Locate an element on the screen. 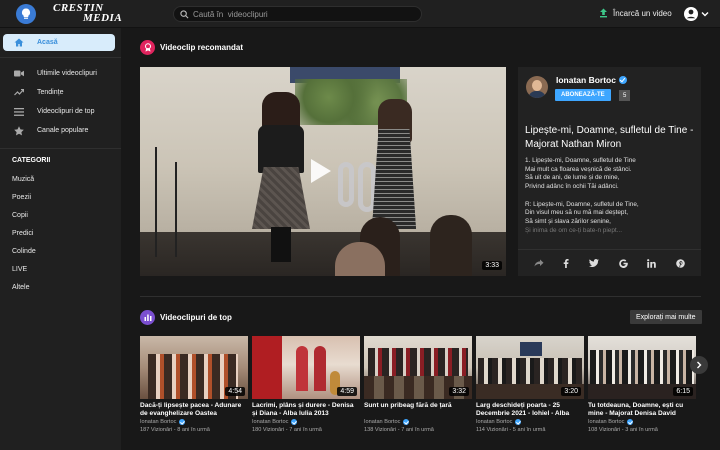  video-duration: 6:15 is located at coordinates (683, 391).